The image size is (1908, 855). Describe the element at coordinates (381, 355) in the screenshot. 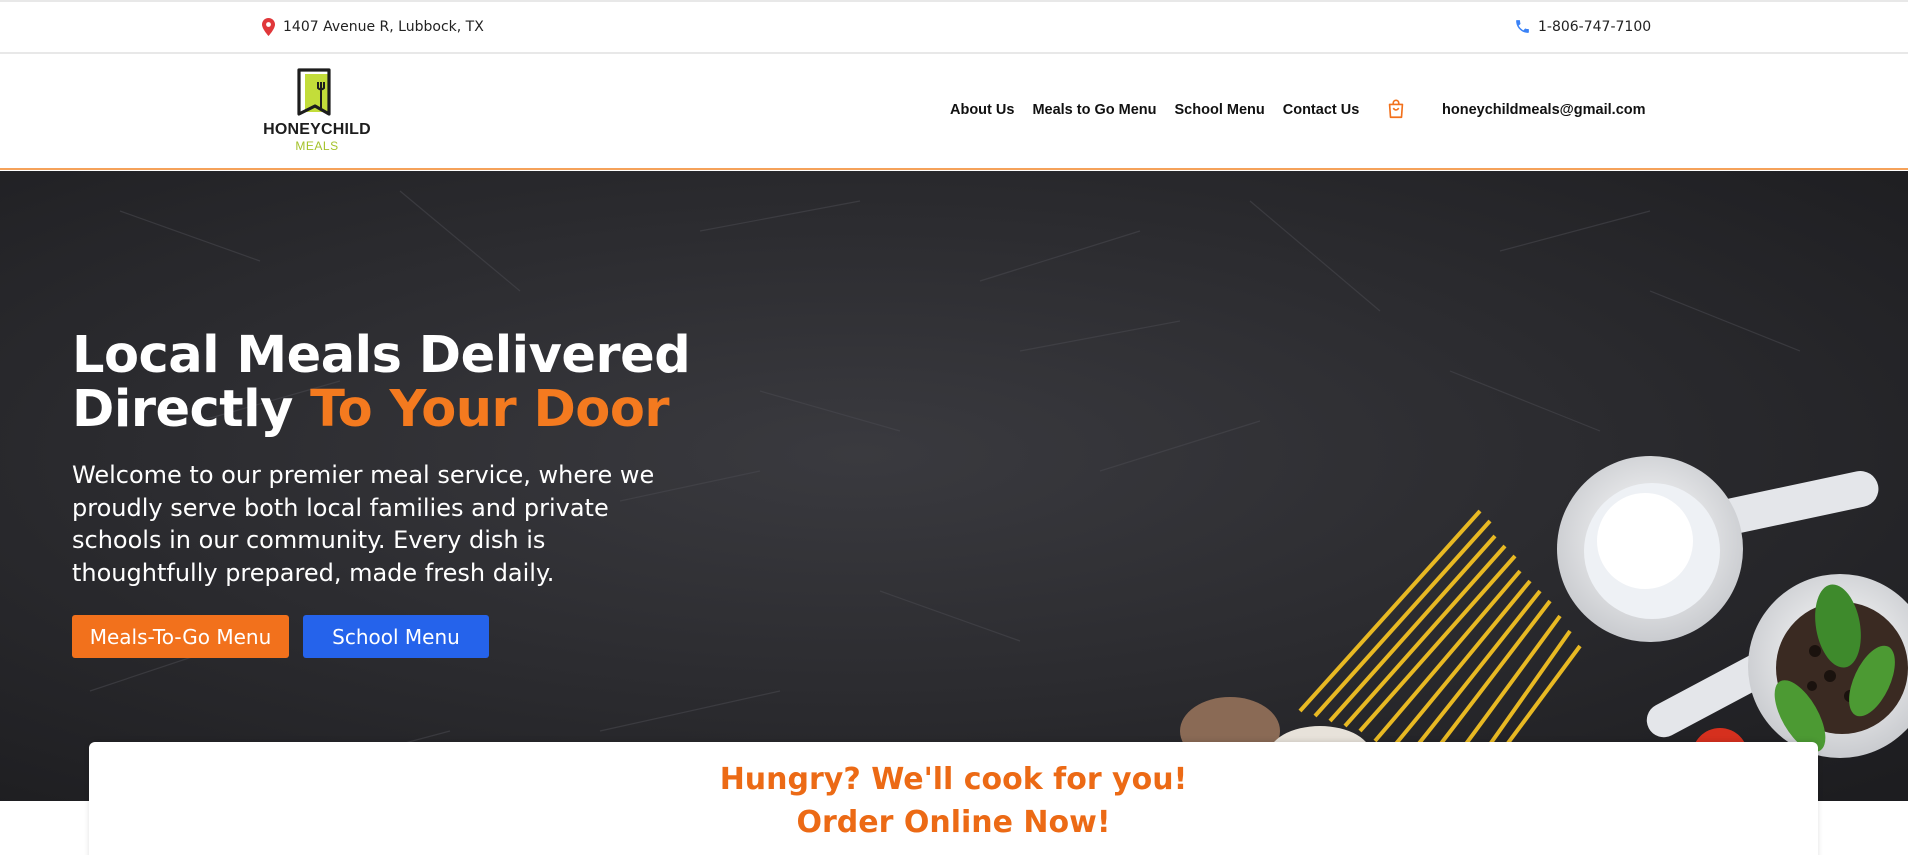

I see `hero-title-line1: Local Meals Delivered` at that location.